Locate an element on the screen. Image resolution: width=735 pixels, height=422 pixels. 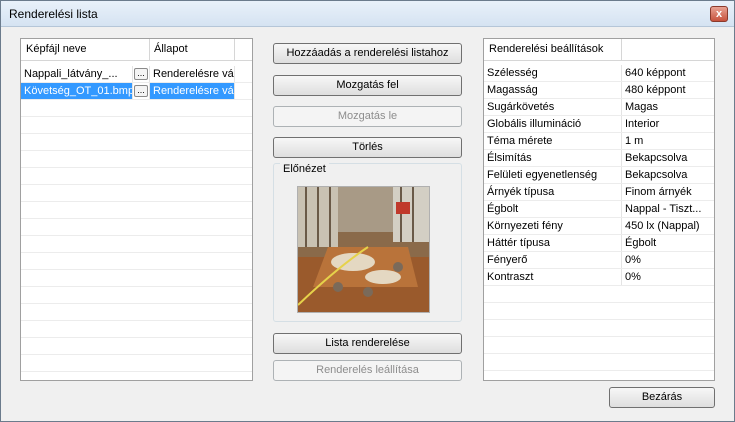
setting-value: 480 képpont is located at coordinates (668, 90).